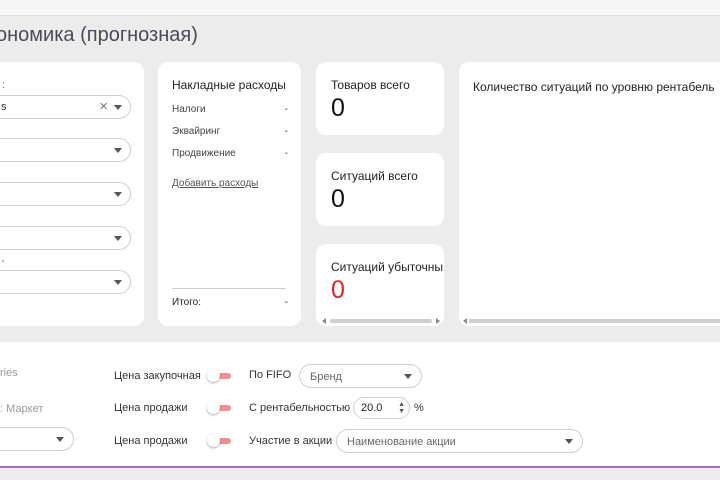  I want to click on filter-label: :, so click(3, 85).